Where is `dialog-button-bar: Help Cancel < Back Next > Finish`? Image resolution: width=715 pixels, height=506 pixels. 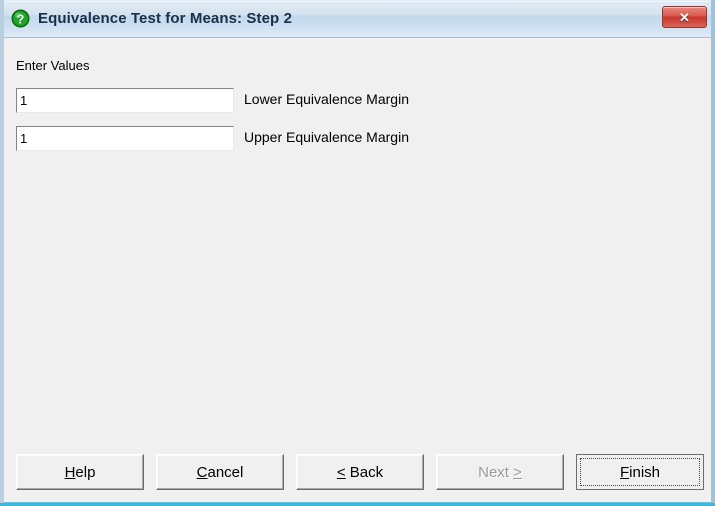
dialog-button-bar: Help Cancel < Back Next > Finish is located at coordinates (357, 473).